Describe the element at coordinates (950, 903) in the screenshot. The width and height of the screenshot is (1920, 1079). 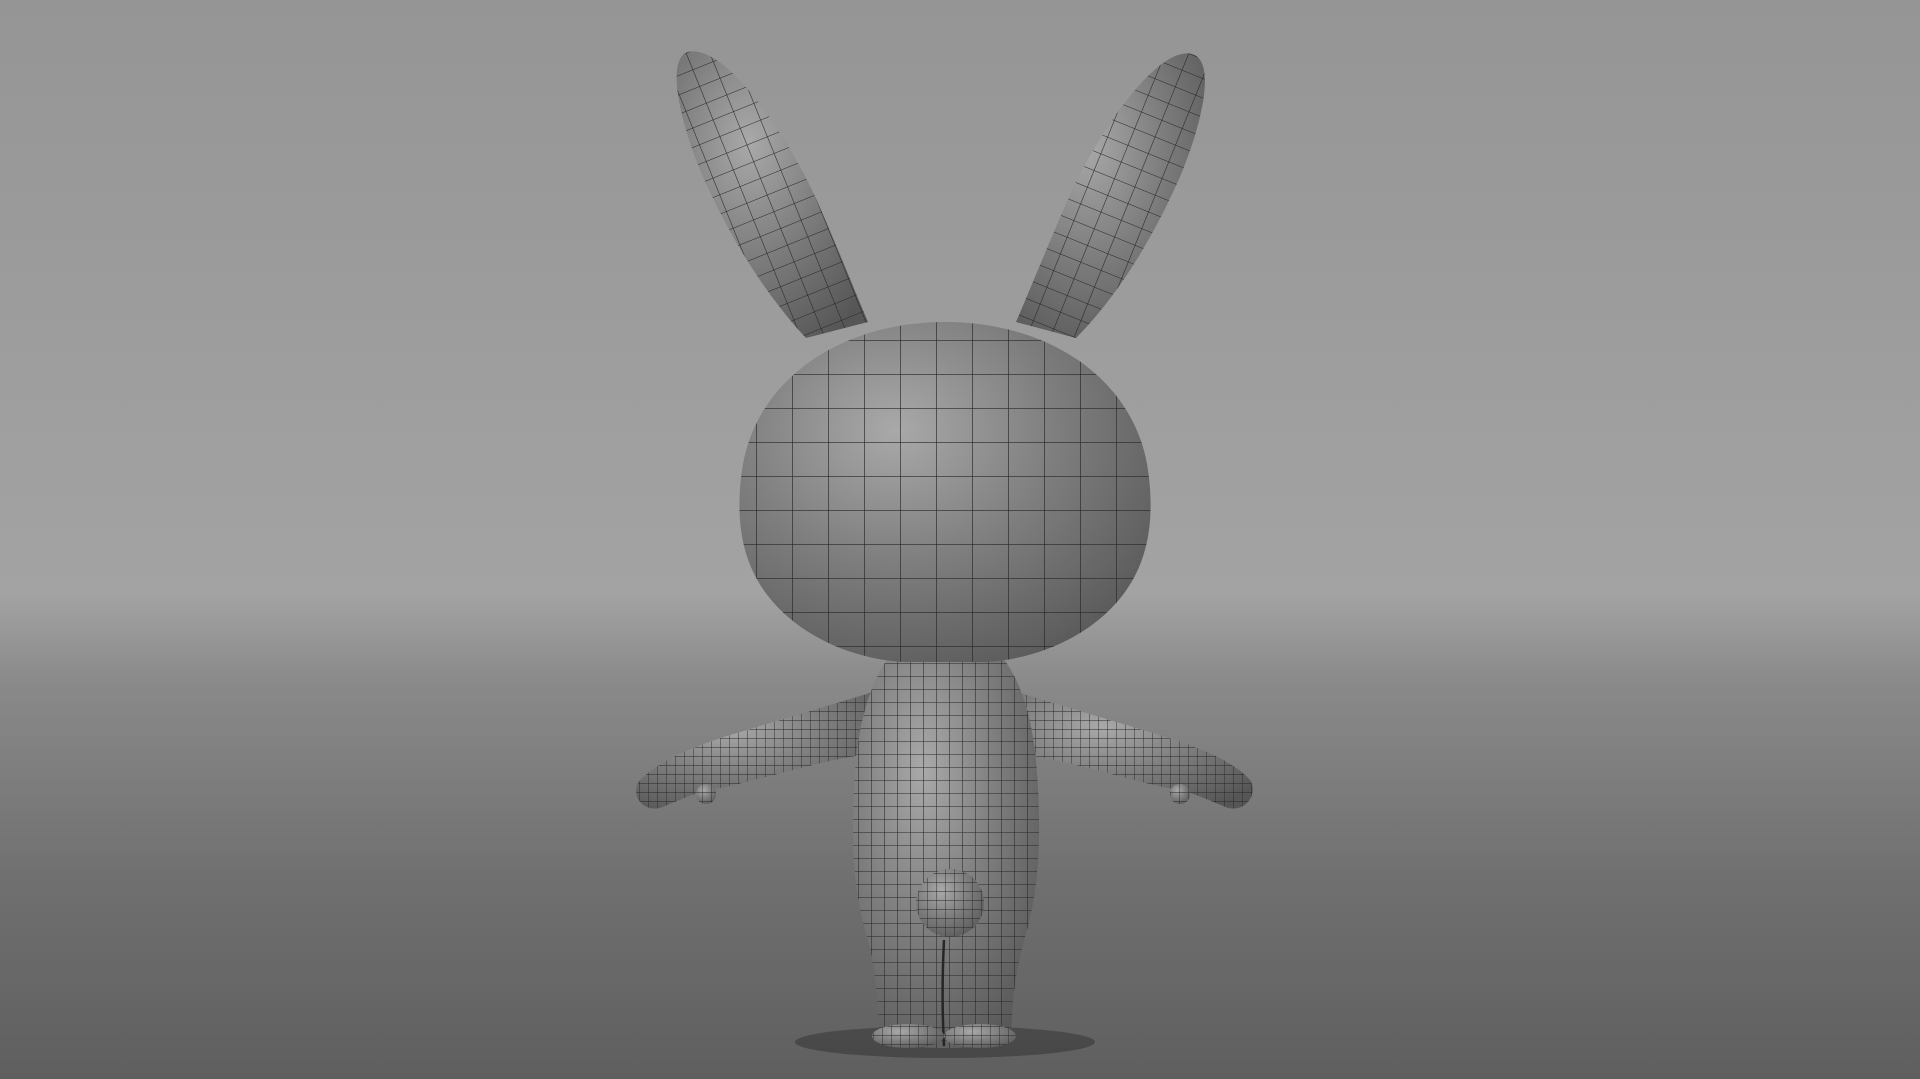
I see `tail` at that location.